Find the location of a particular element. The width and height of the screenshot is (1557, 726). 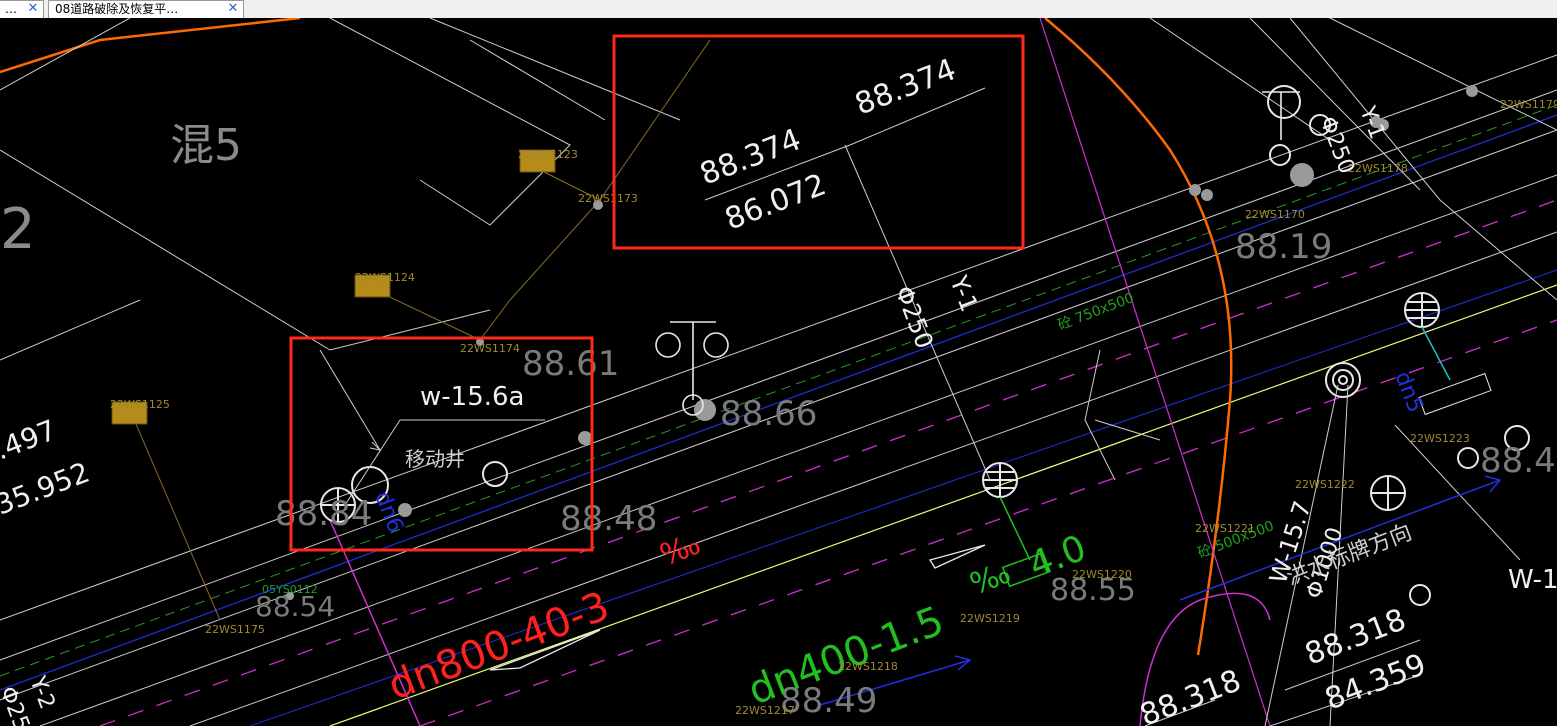

structure-id: 22WS1175 is located at coordinates (235, 629).